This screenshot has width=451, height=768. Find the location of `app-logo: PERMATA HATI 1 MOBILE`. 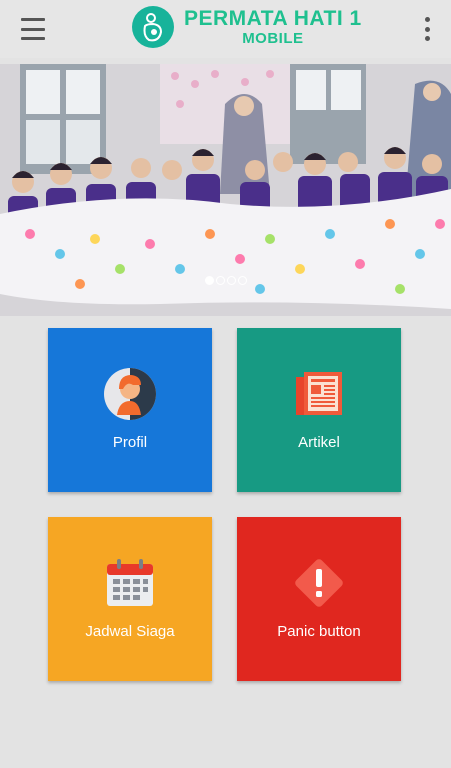

app-logo: PERMATA HATI 1 MOBILE is located at coordinates (247, 27).